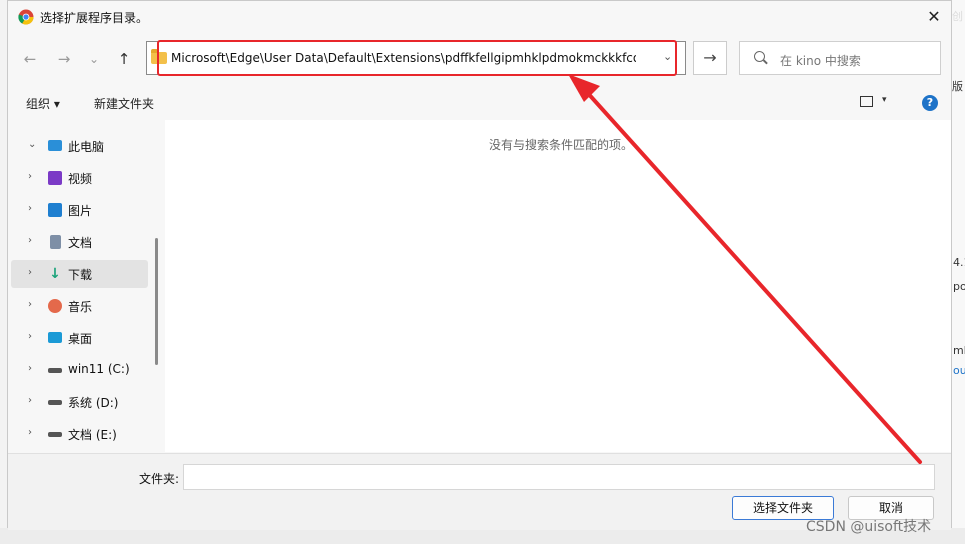 The width and height of the screenshot is (965, 544). I want to click on background-text: 创, so click(957, 16).